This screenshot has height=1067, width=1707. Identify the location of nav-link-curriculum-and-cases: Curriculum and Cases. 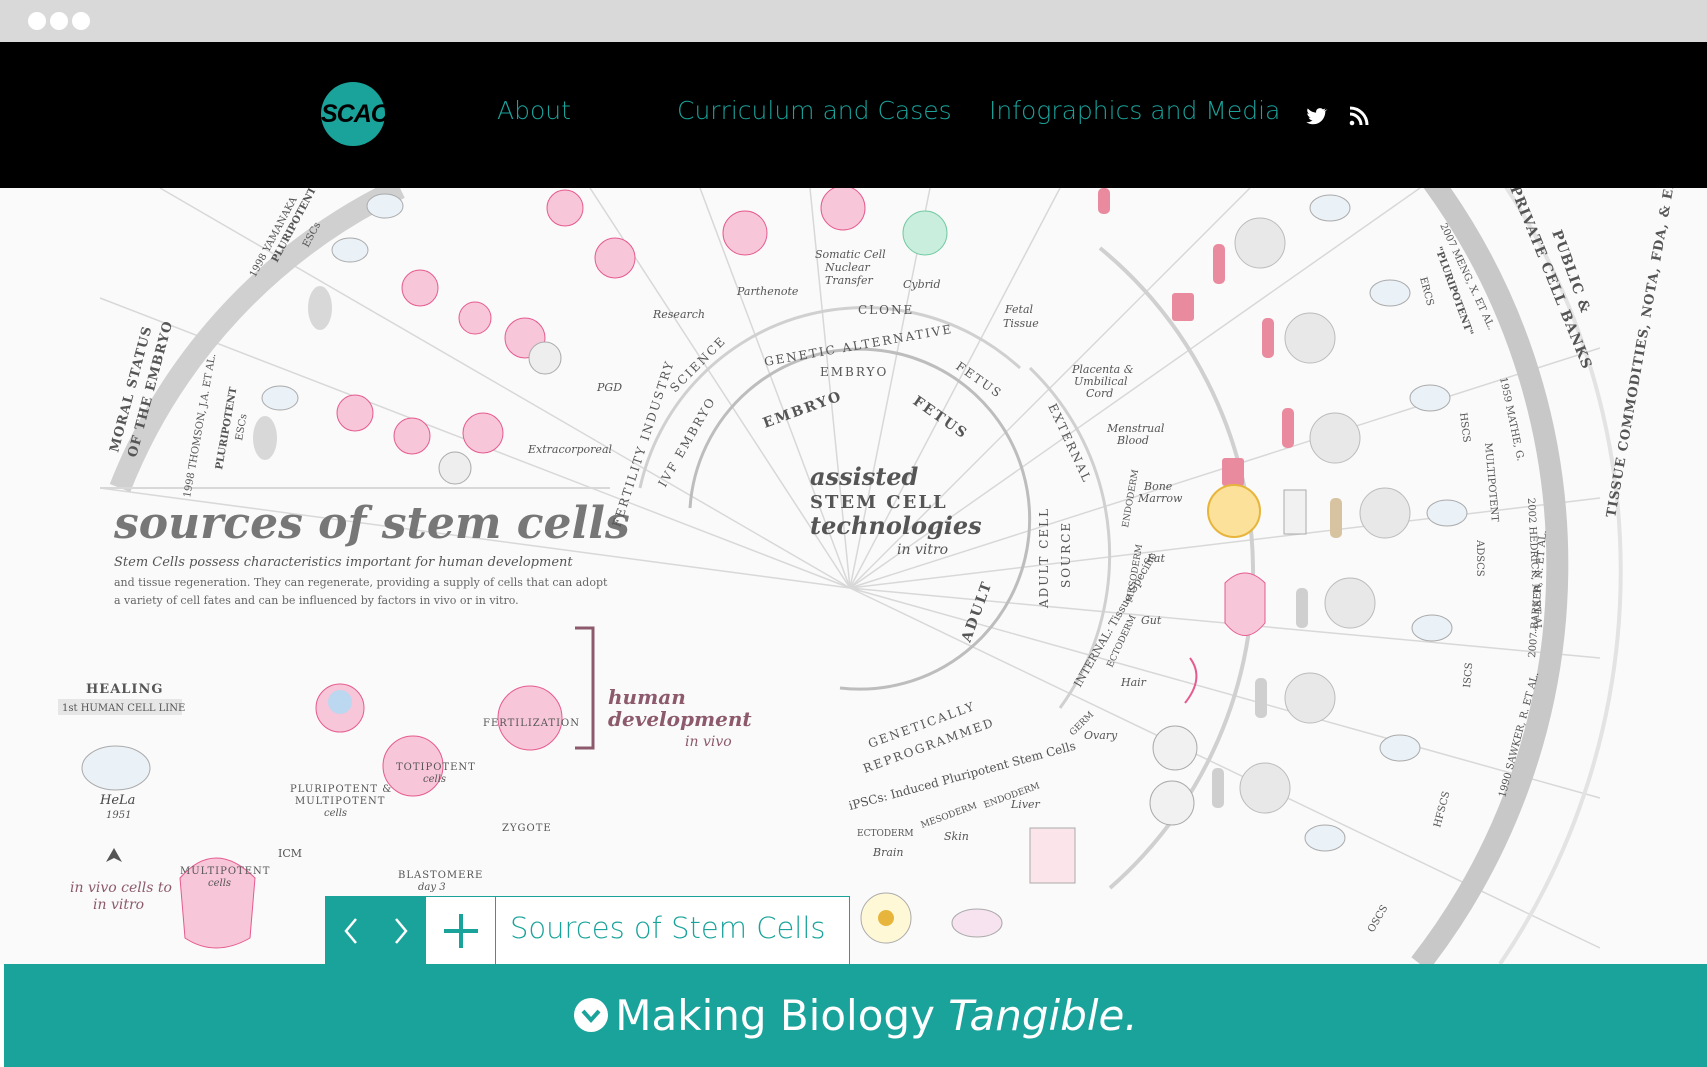
(814, 110).